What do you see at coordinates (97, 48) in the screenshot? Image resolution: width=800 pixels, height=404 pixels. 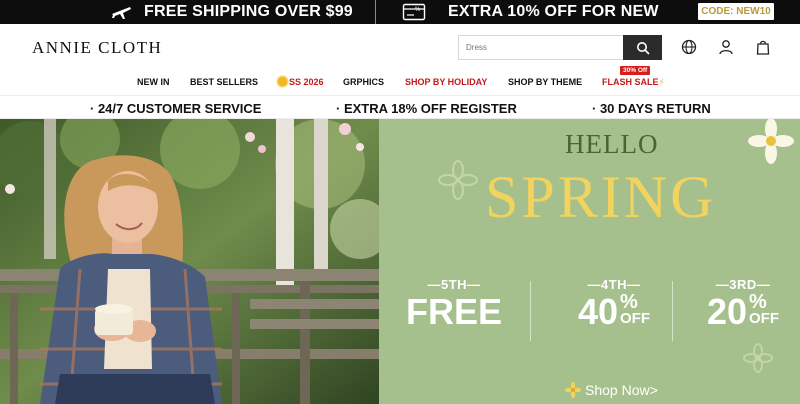 I see `brand-logo: ANNIE CLOTH` at bounding box center [97, 48].